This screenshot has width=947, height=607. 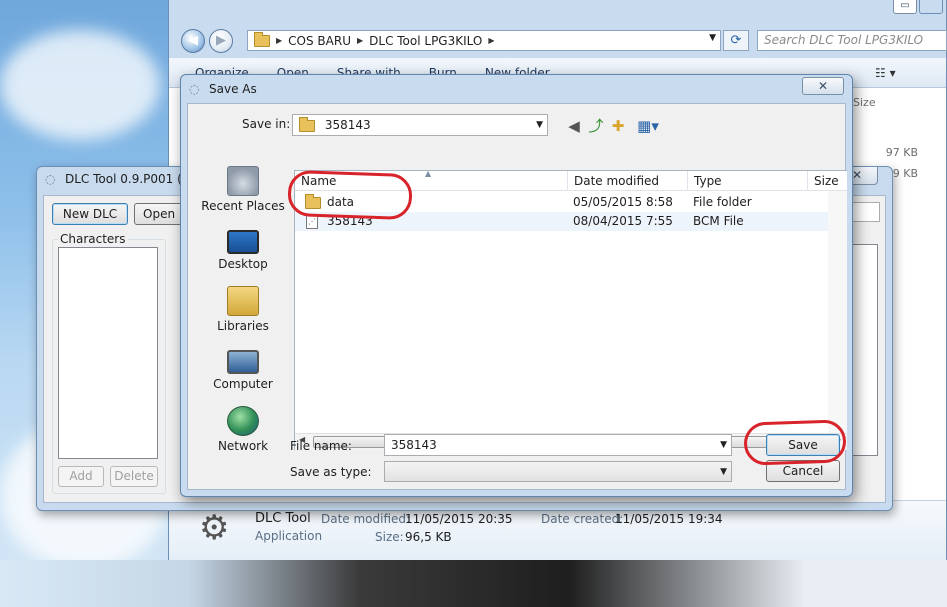 I want to click on size-label: Size:, so click(x=389, y=537).